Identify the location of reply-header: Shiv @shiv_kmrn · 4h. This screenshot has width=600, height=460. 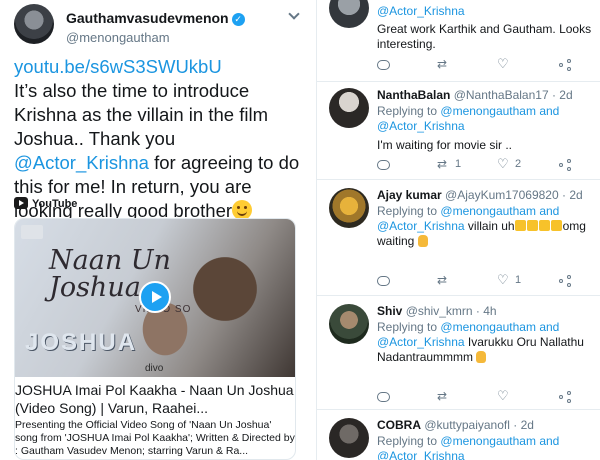
(437, 311).